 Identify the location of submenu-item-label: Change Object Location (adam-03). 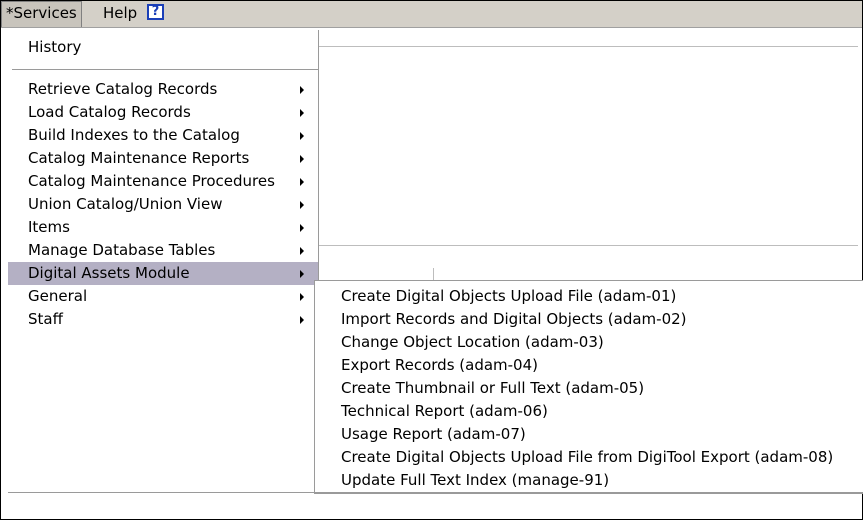
(472, 342).